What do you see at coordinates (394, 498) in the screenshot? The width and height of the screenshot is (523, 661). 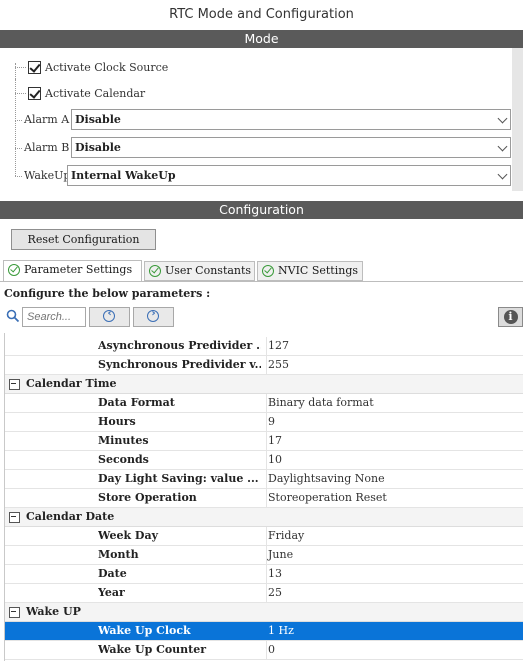 I see `param-value: Storeoperation Reset` at bounding box center [394, 498].